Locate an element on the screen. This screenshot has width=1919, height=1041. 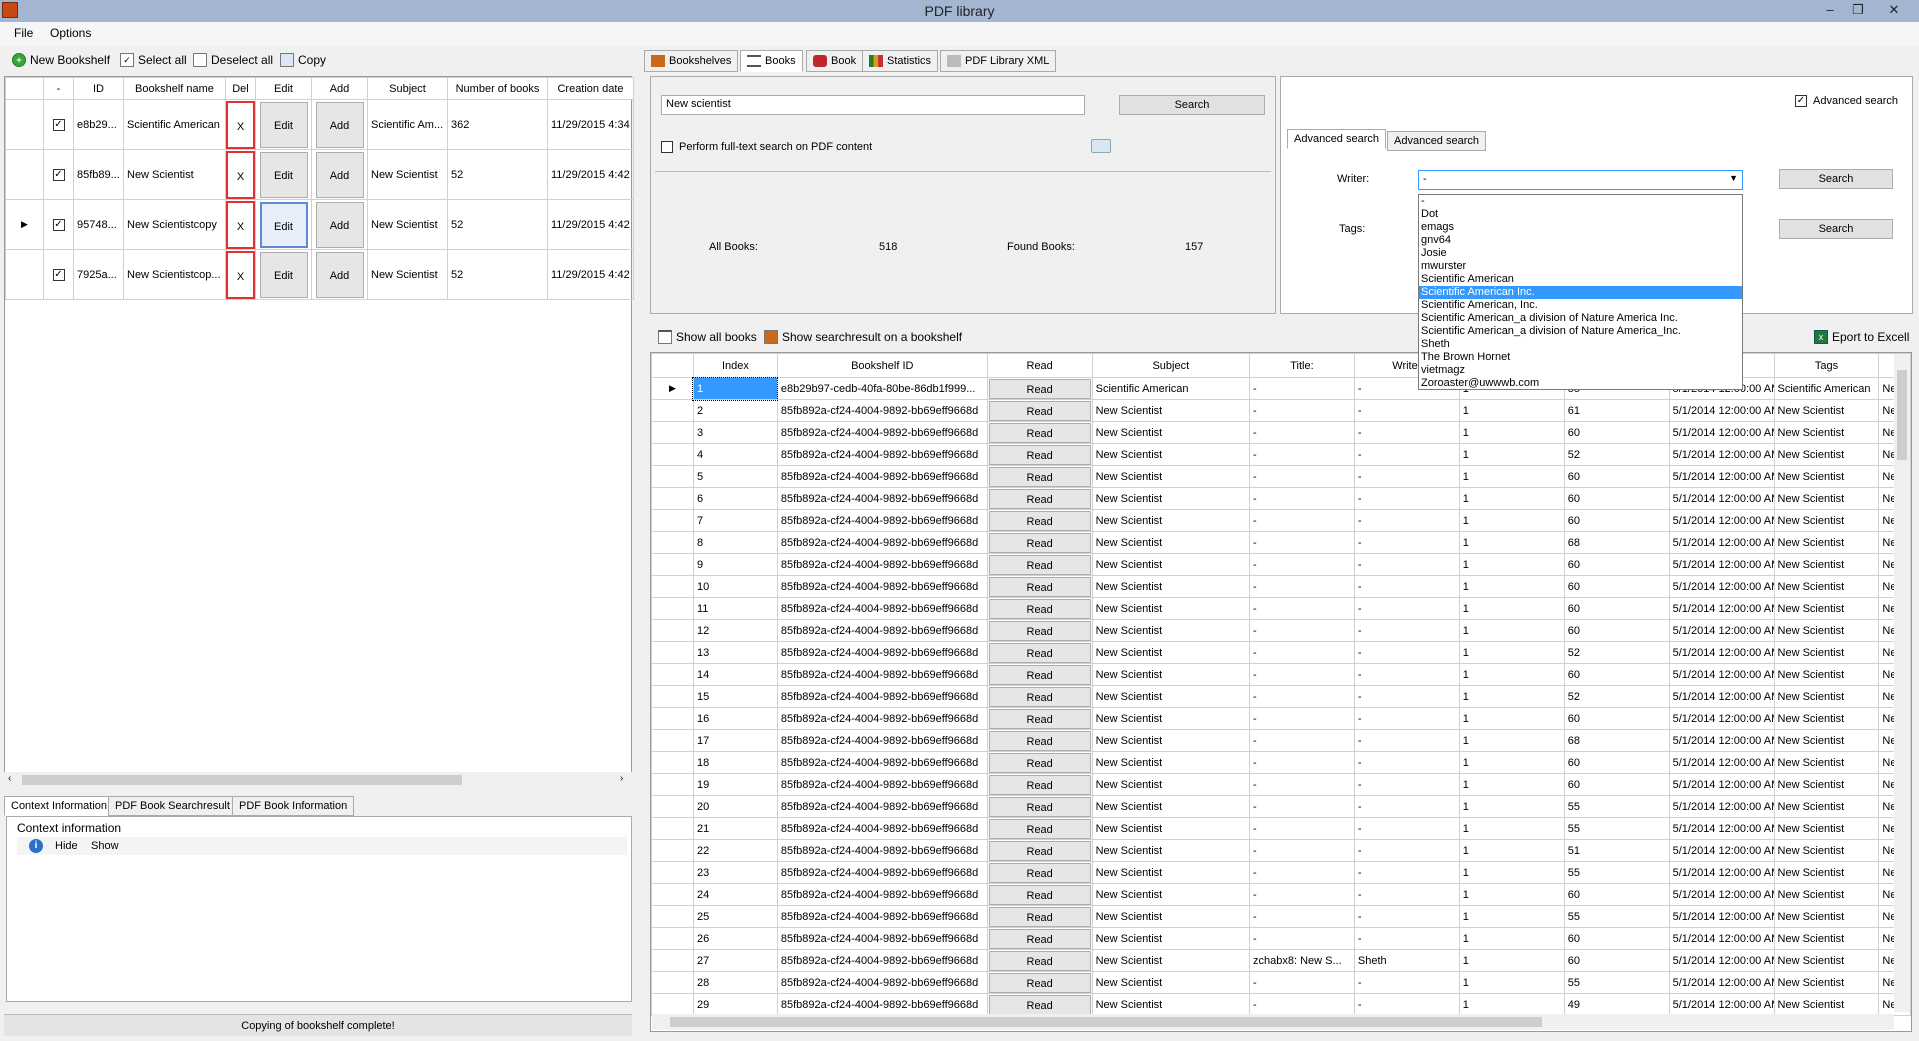
tab-book: Book is located at coordinates (835, 61).